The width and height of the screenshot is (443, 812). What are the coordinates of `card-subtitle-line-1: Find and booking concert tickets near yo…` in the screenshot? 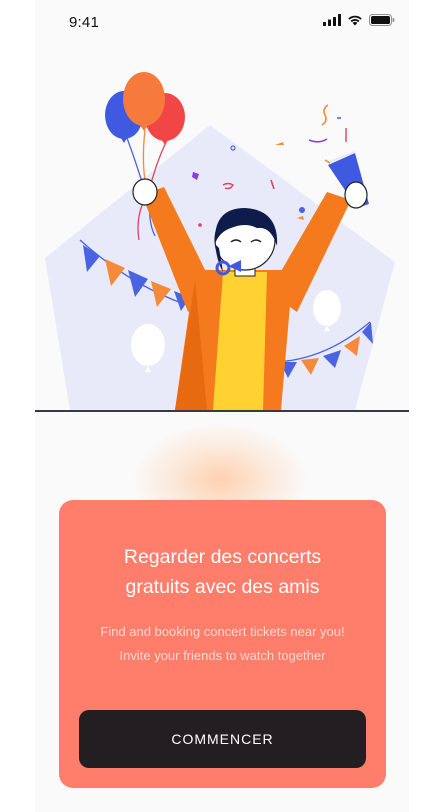 It's located at (222, 631).